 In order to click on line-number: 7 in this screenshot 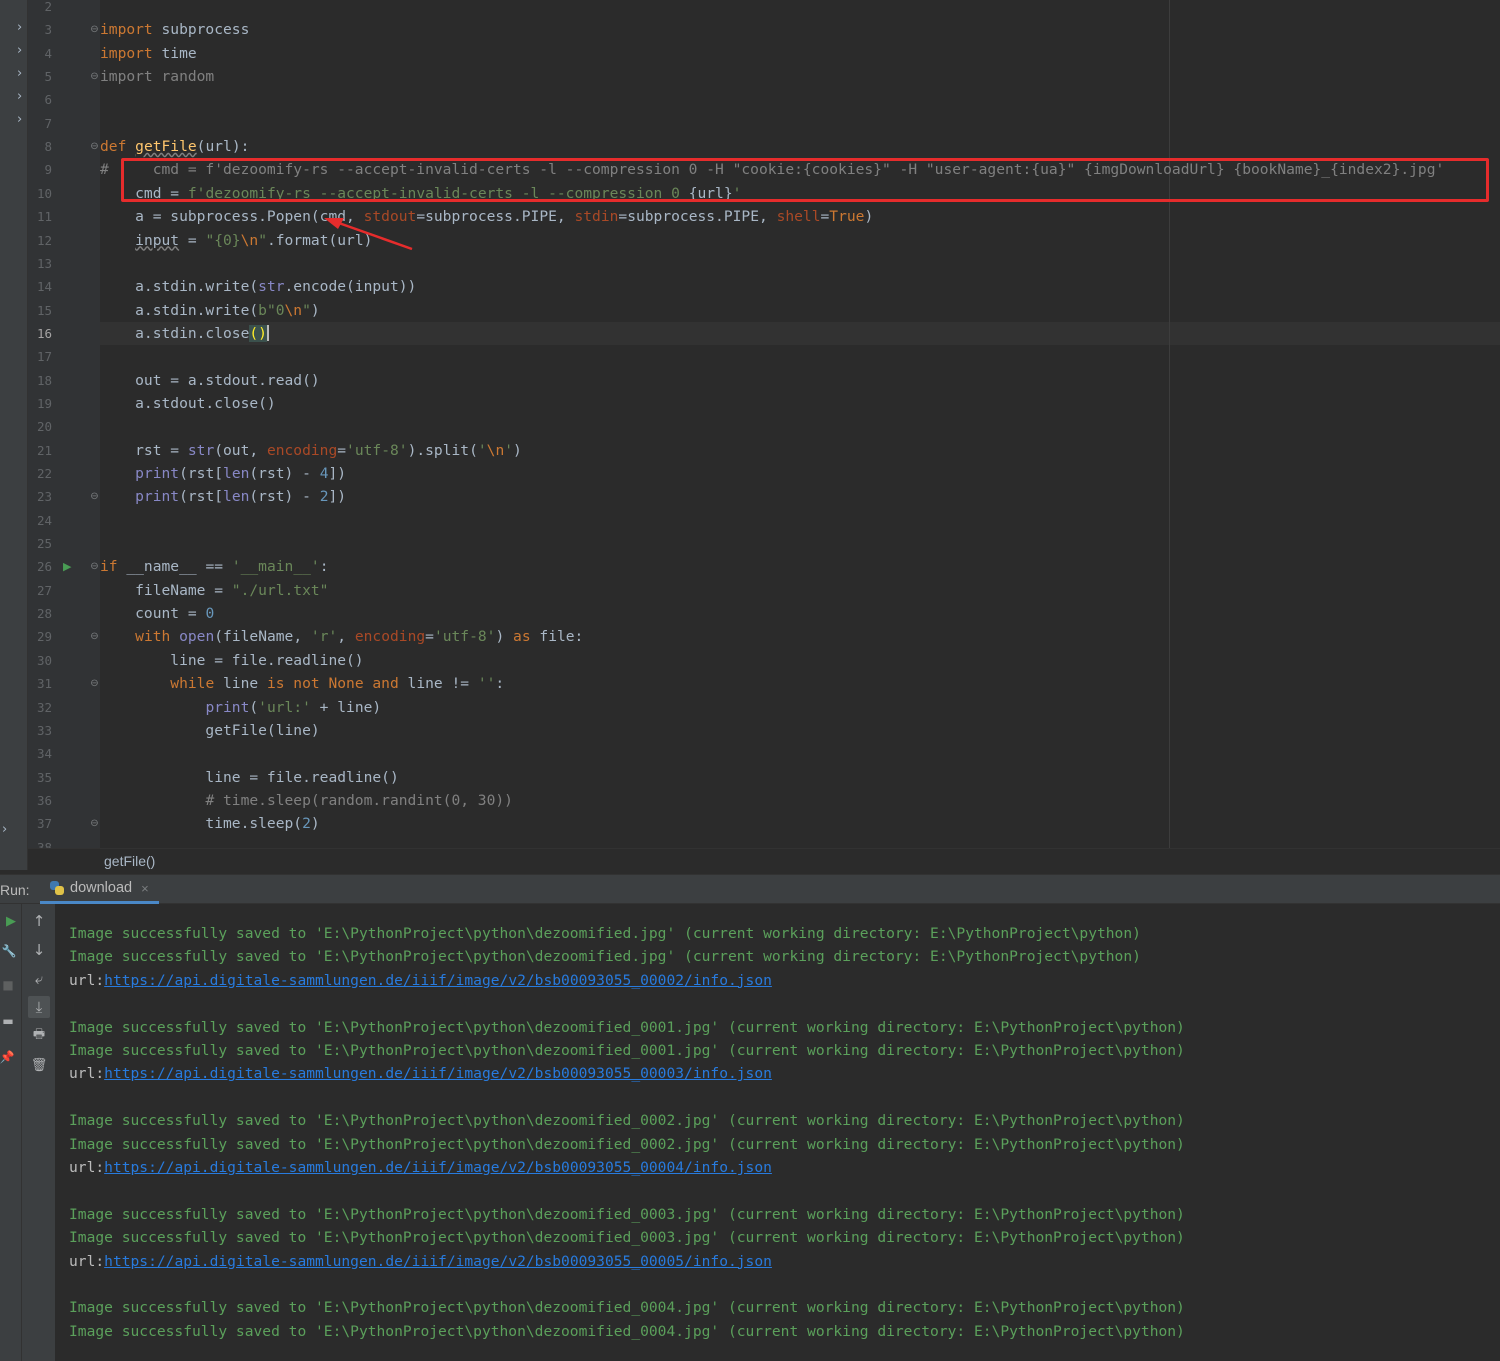, I will do `click(48, 123)`.